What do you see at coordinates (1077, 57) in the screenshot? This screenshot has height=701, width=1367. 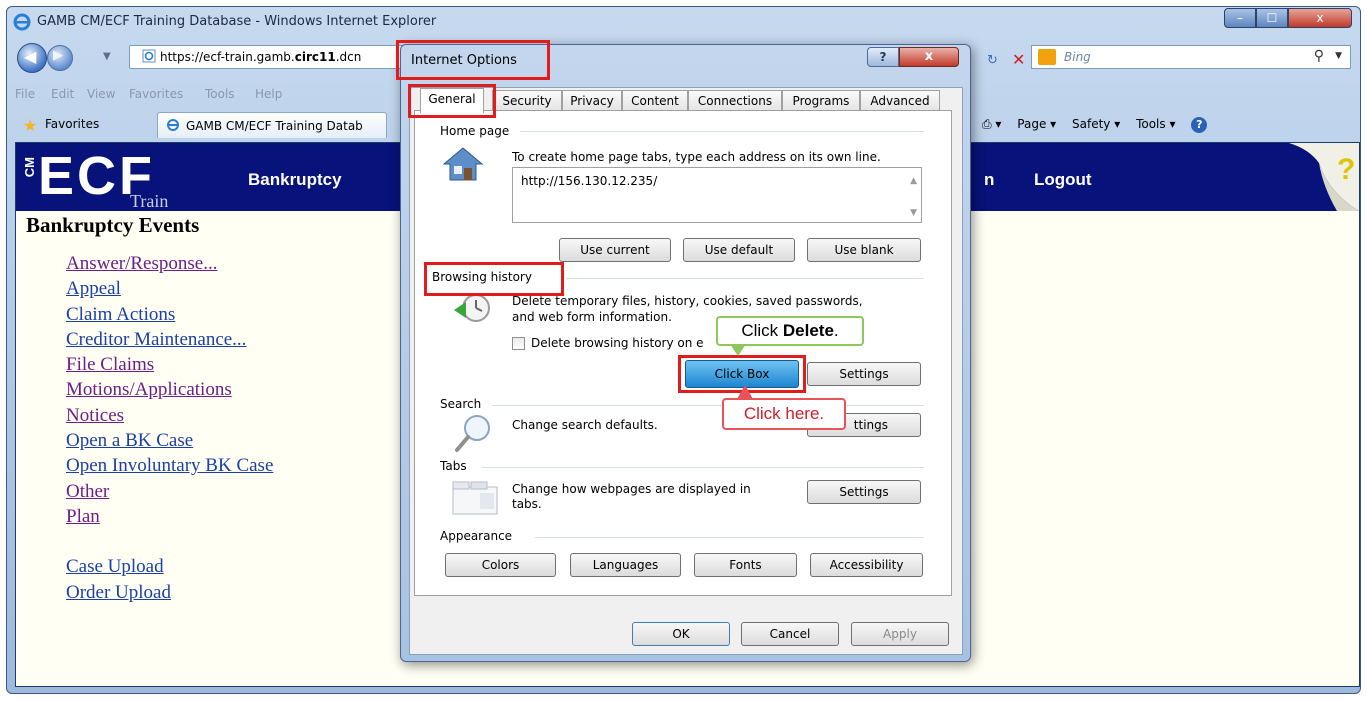 I see `search-placeholder: Bing` at bounding box center [1077, 57].